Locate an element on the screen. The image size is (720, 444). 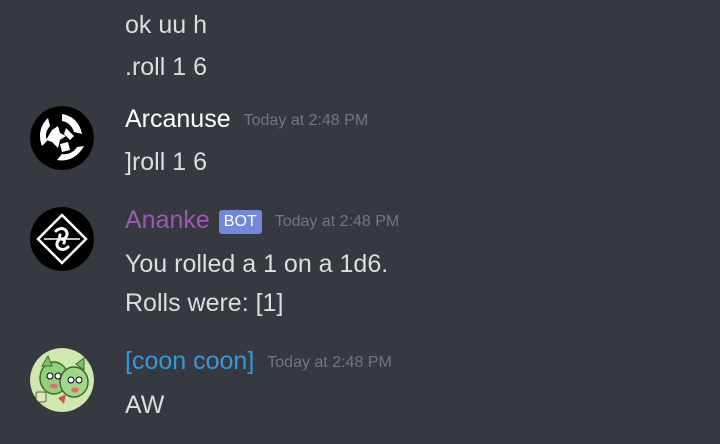
green-creature-icon is located at coordinates (62, 380).